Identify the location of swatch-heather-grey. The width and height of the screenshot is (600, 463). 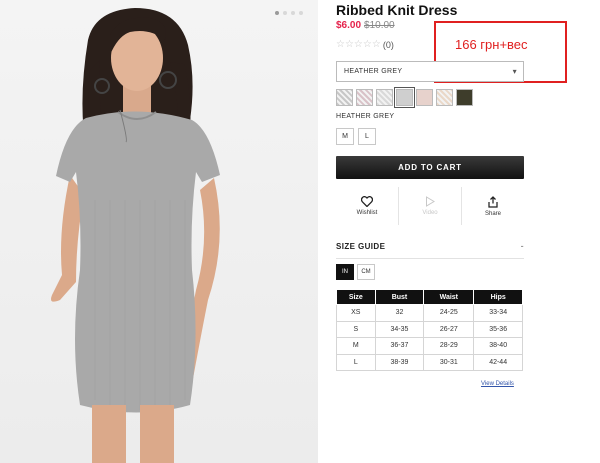
(404, 97).